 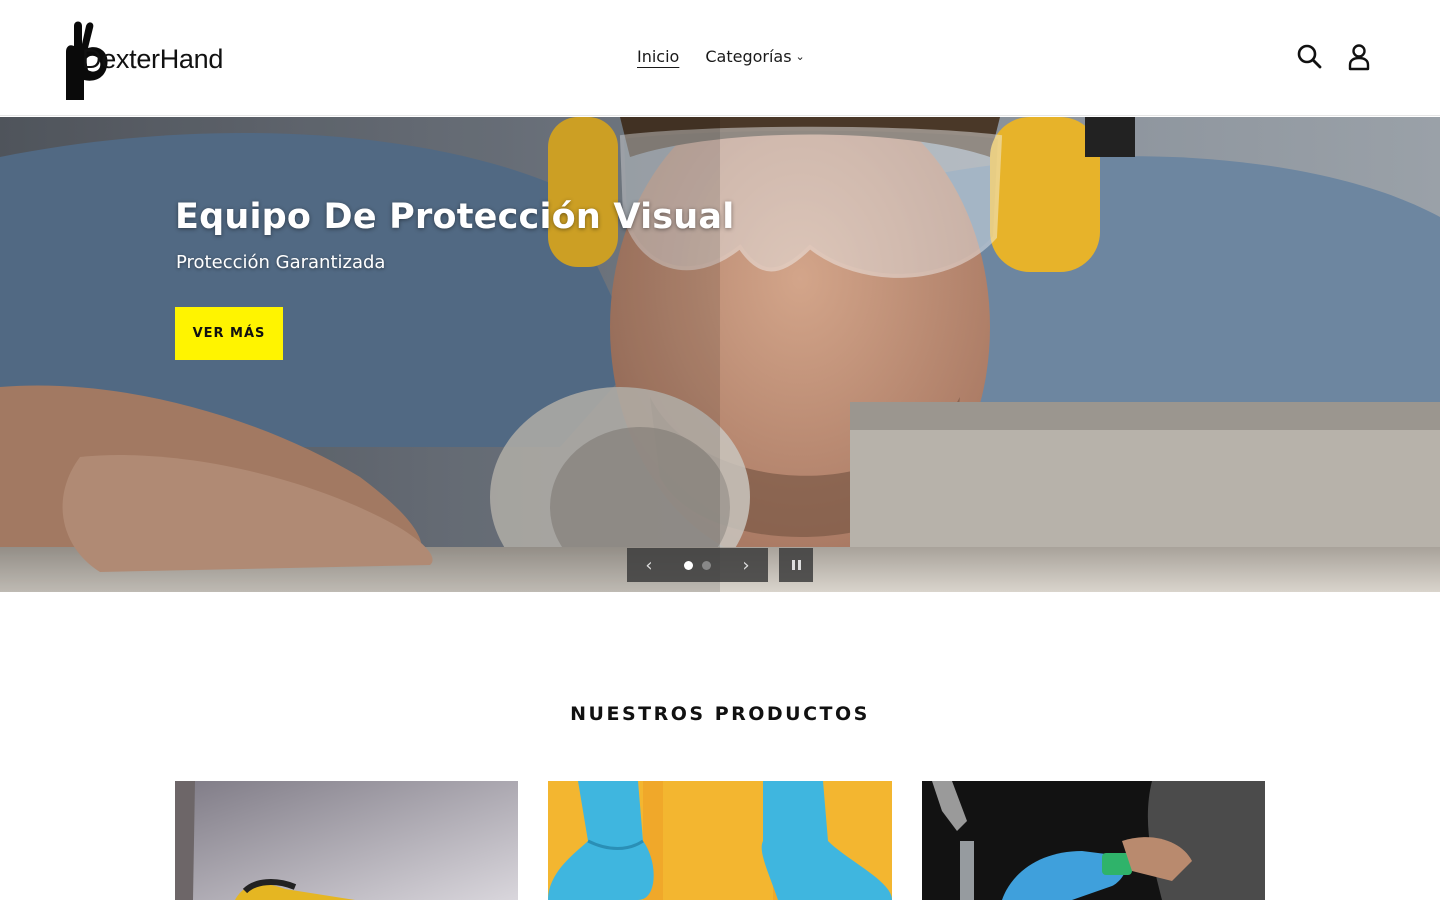 What do you see at coordinates (1334, 57) in the screenshot?
I see `header-actions` at bounding box center [1334, 57].